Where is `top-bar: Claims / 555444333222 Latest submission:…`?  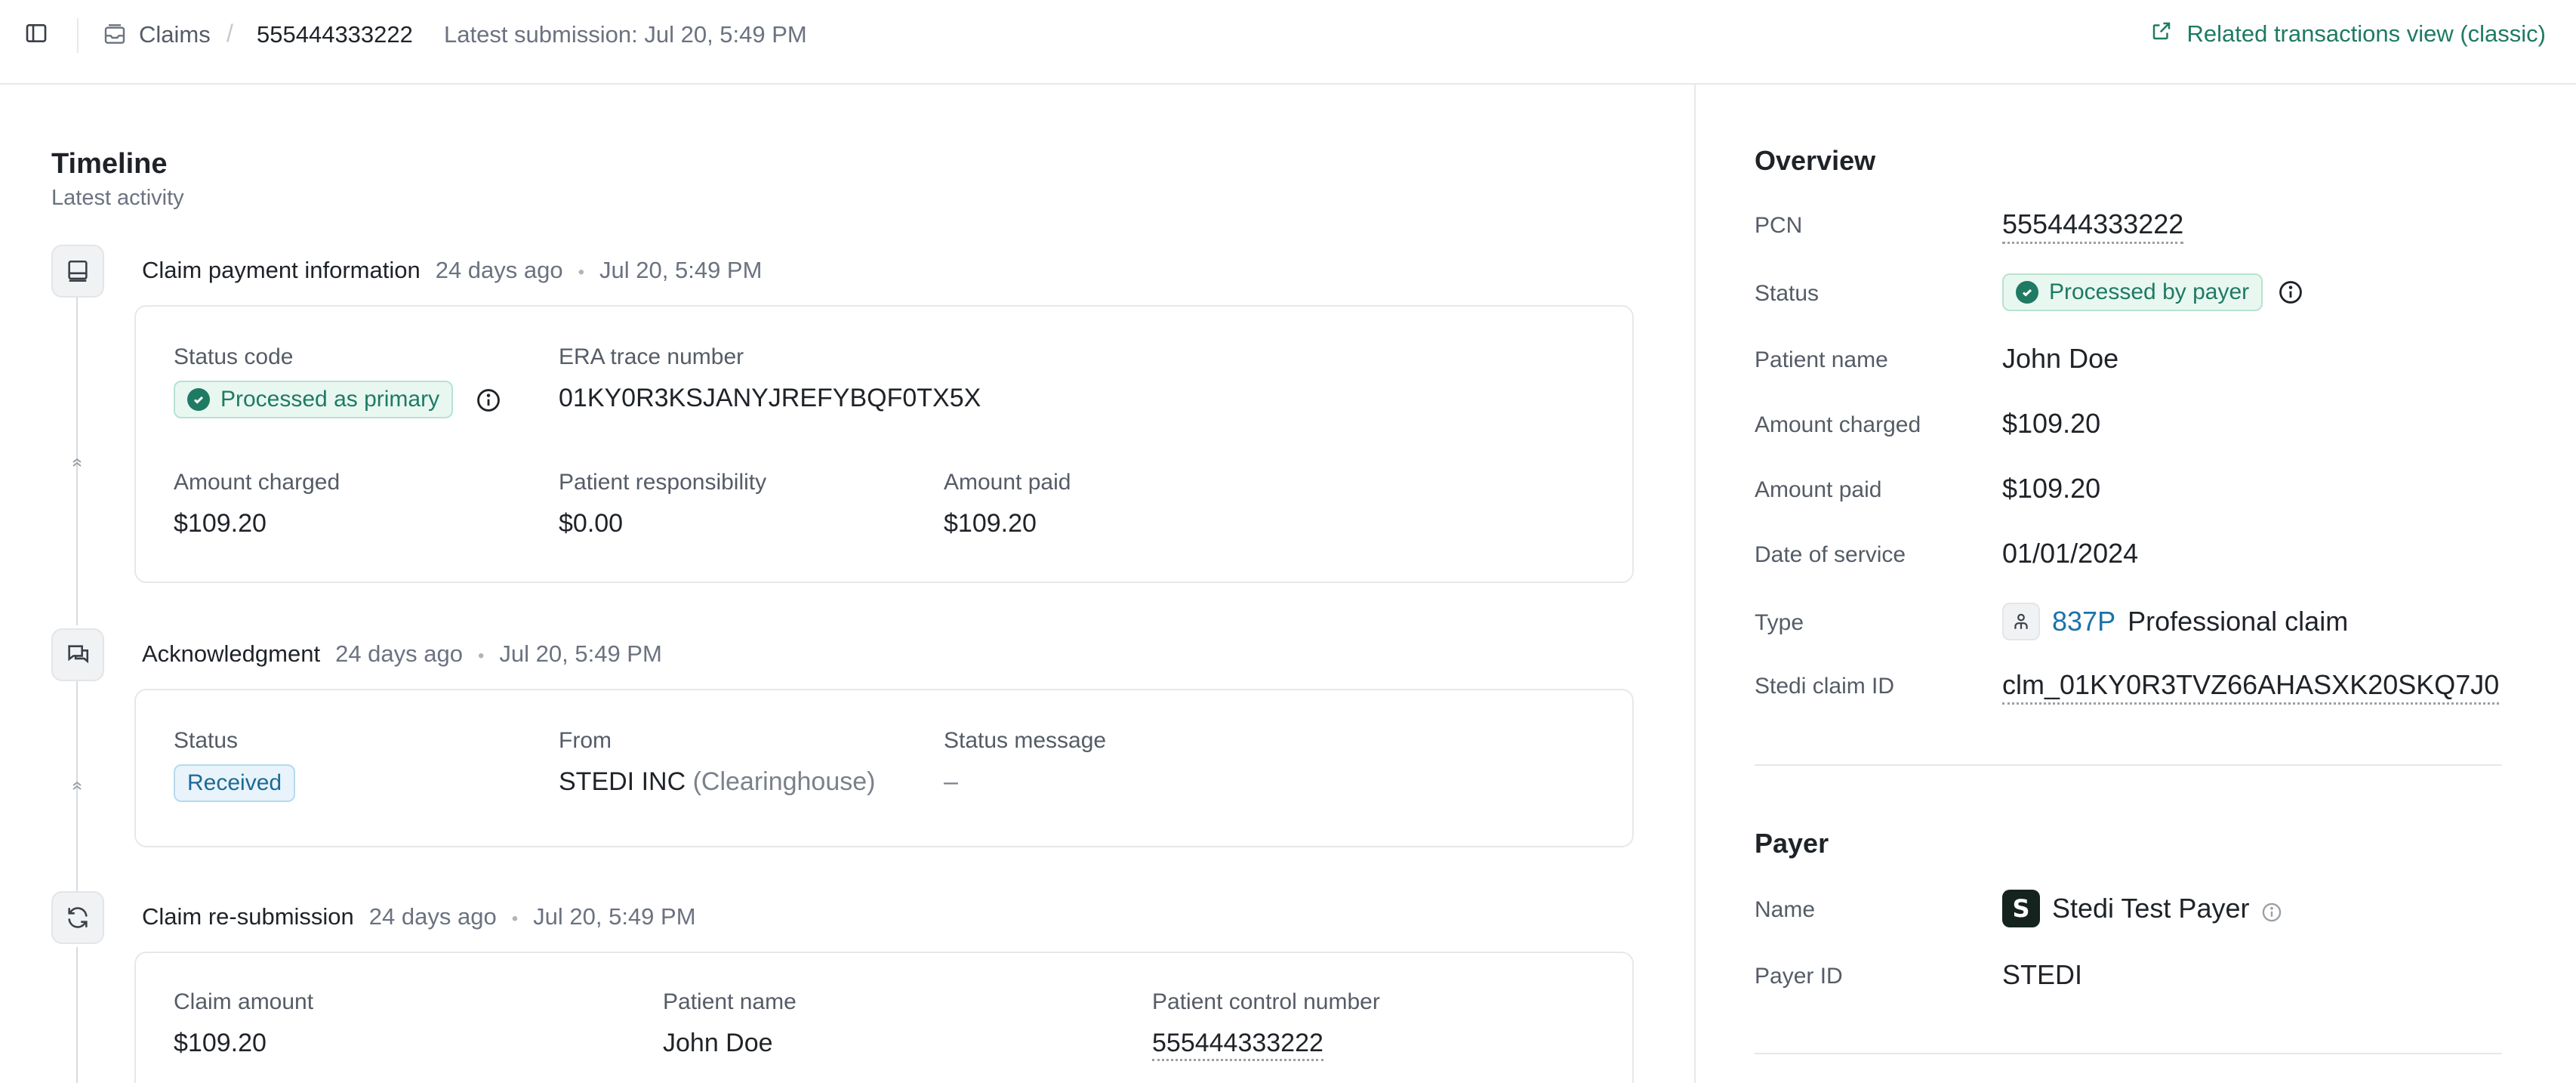
top-bar: Claims / 555444333222 Latest submission:… is located at coordinates (1288, 43).